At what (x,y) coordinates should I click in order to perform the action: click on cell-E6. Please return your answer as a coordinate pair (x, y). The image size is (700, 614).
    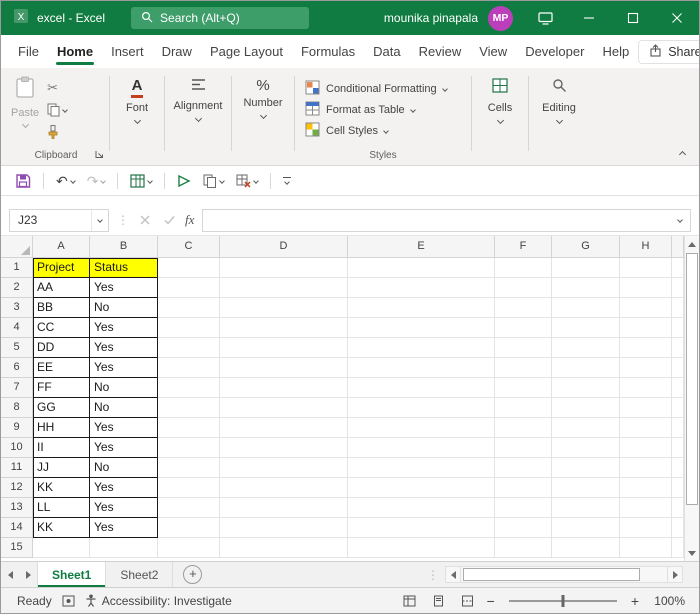
    Looking at the image, I should click on (421, 368).